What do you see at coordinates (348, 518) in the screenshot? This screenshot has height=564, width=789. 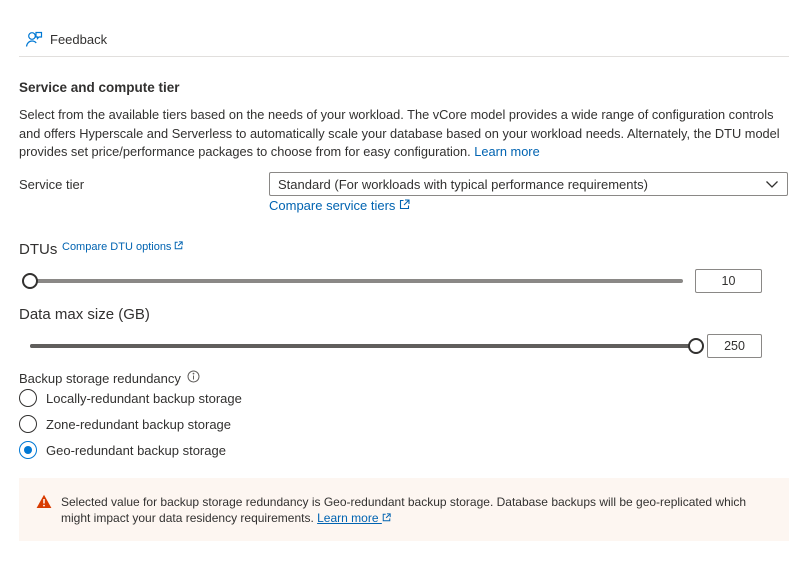 I see `warning-learn-more-label: Learn more` at bounding box center [348, 518].